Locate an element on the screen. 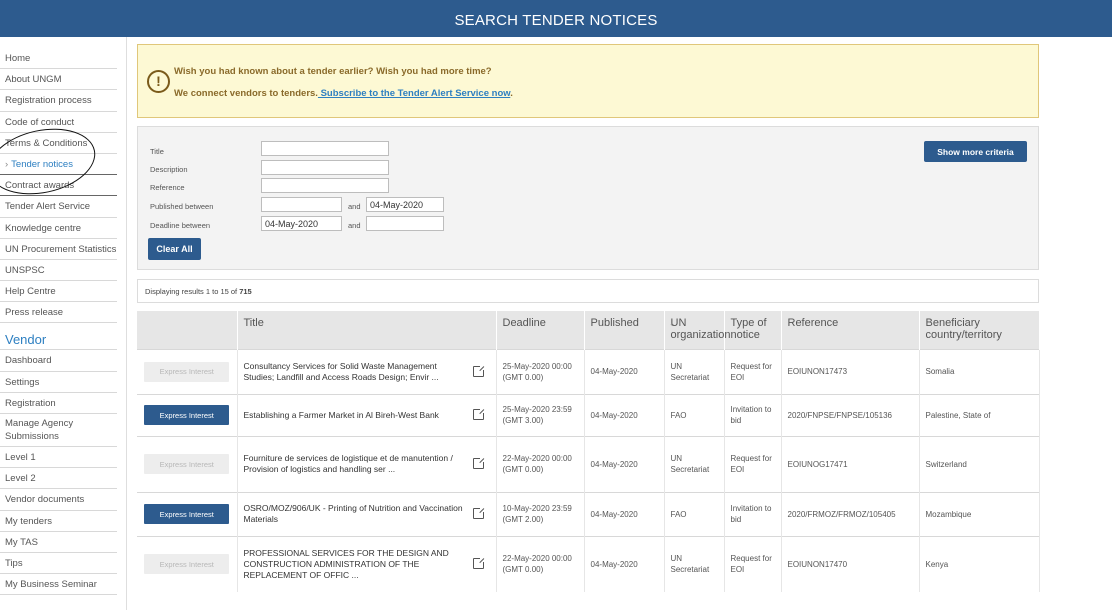 This screenshot has width=1112, height=610. sidebar-item-level-2: Level 2 is located at coordinates (58, 479).